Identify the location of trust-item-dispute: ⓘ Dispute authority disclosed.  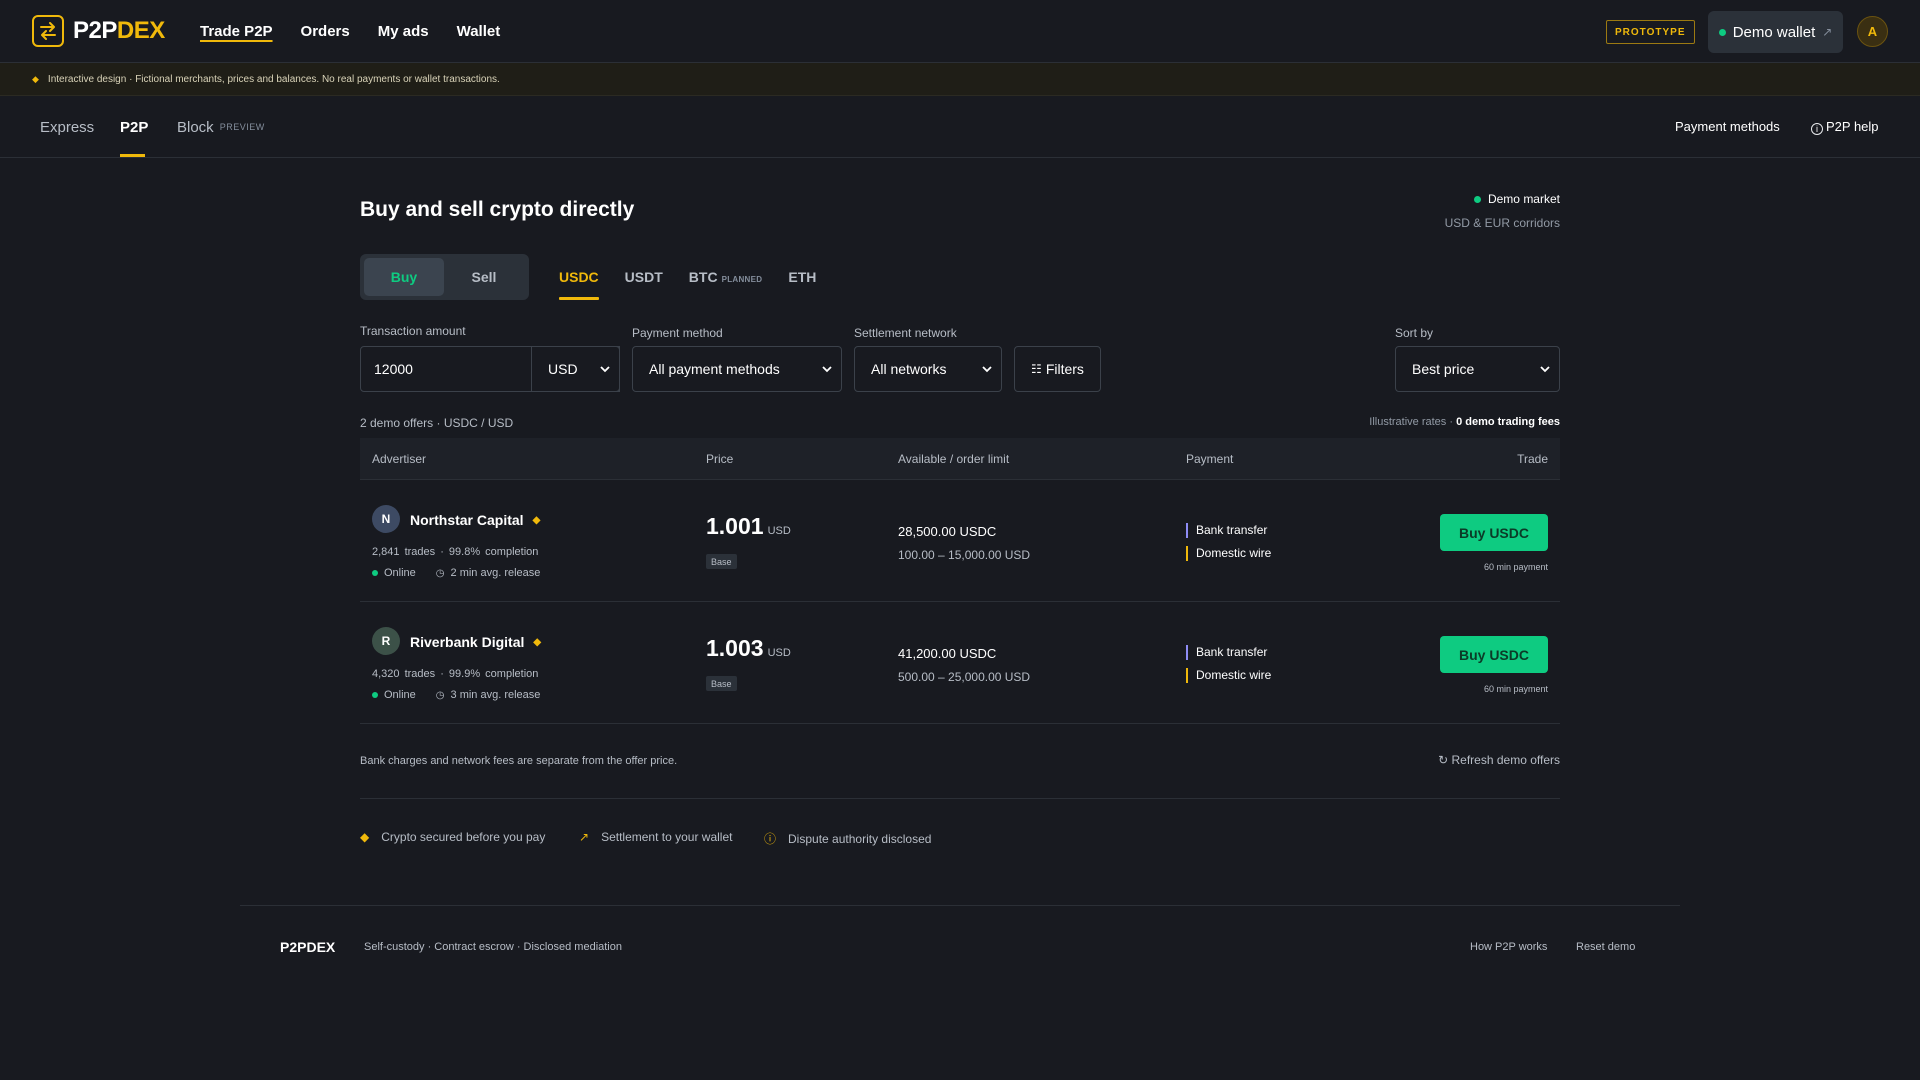
(847, 838).